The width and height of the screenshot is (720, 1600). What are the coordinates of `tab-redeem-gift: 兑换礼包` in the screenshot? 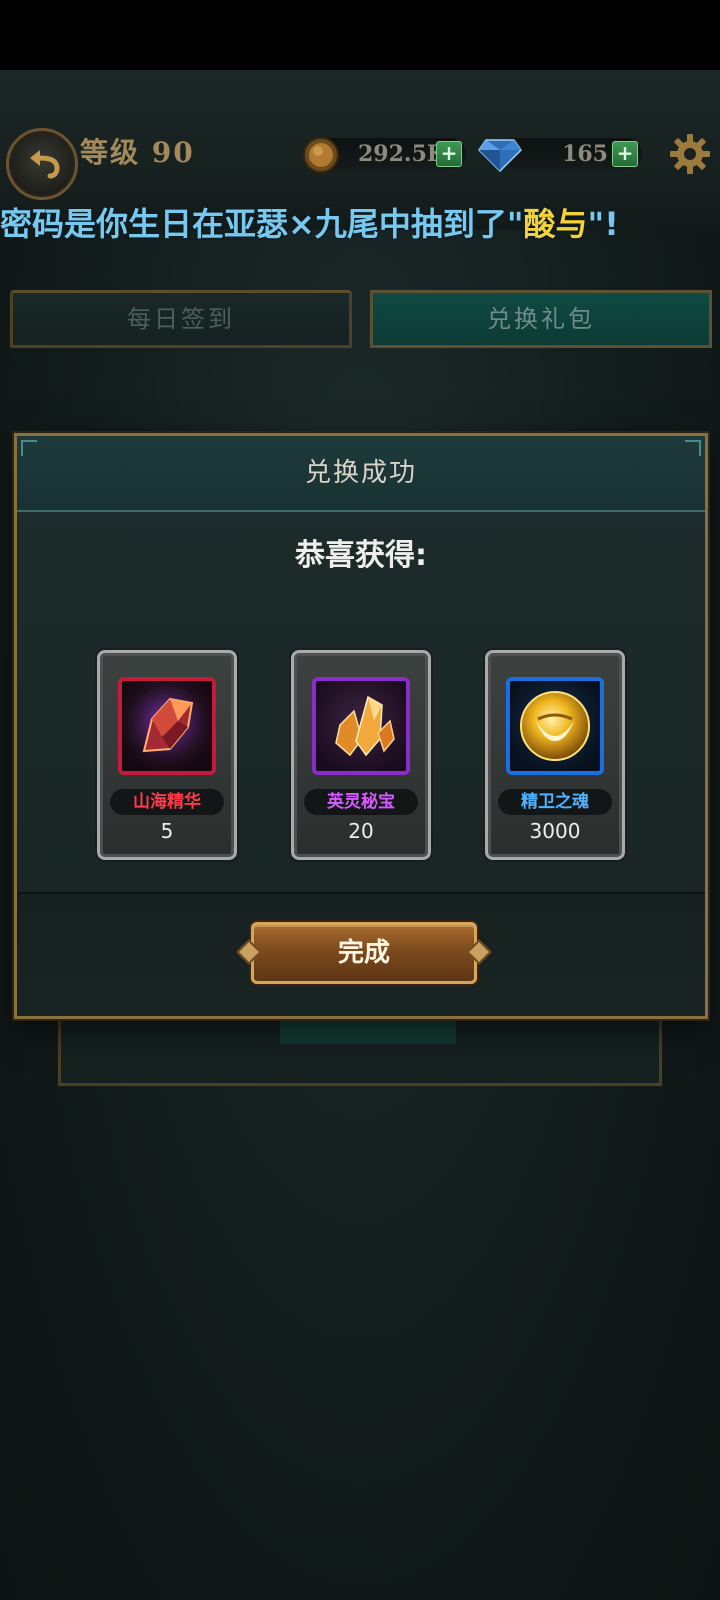 It's located at (541, 319).